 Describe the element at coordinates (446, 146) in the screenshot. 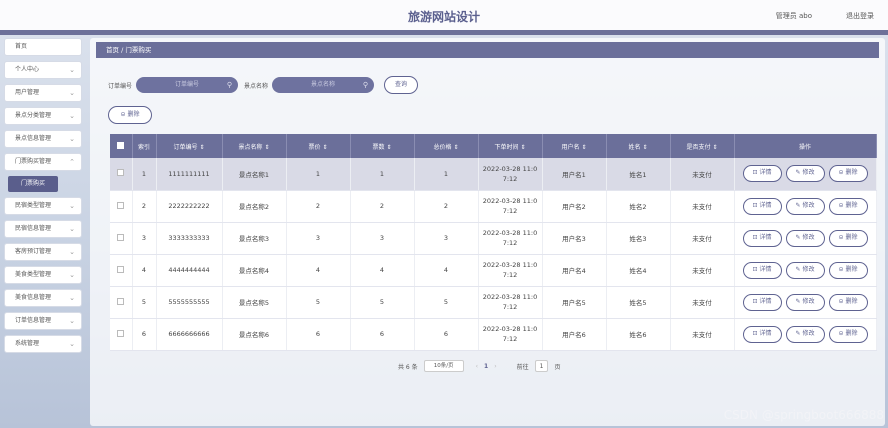

I see `column-header: 总价格 ⇕` at that location.